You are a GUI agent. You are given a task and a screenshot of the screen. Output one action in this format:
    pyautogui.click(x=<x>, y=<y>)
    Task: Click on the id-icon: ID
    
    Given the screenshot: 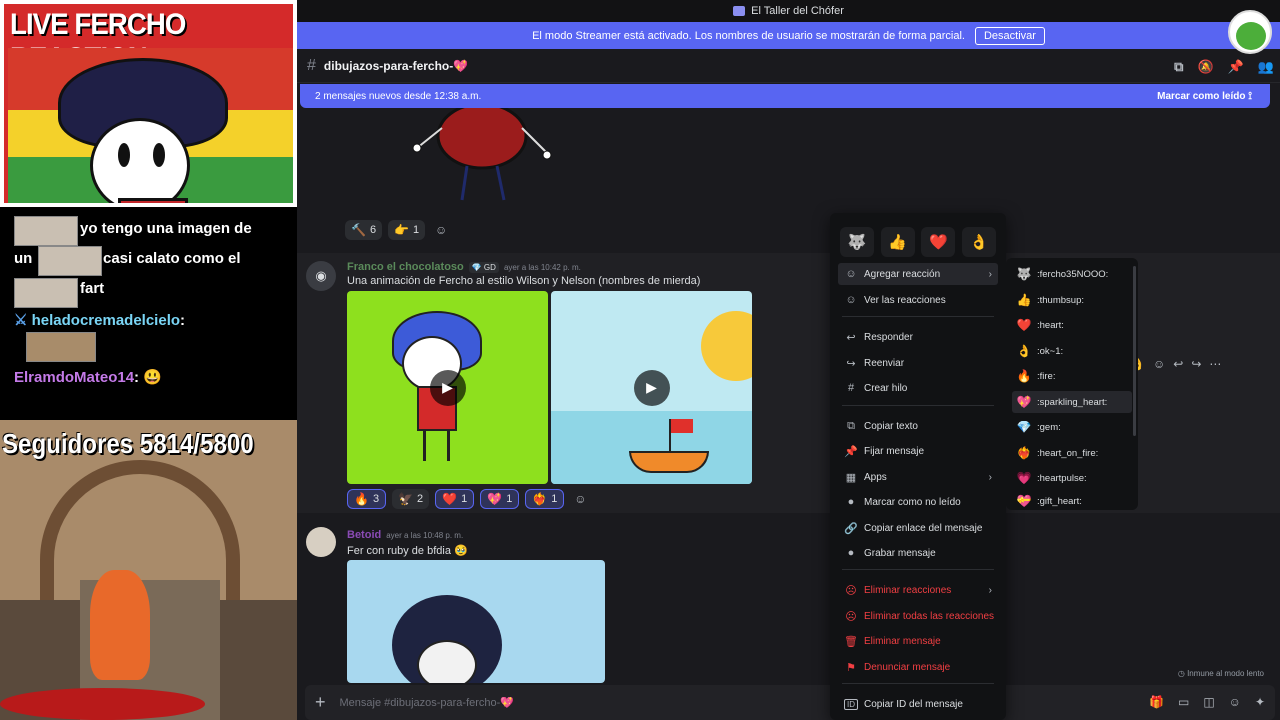 What is the action you would take?
    pyautogui.click(x=851, y=704)
    